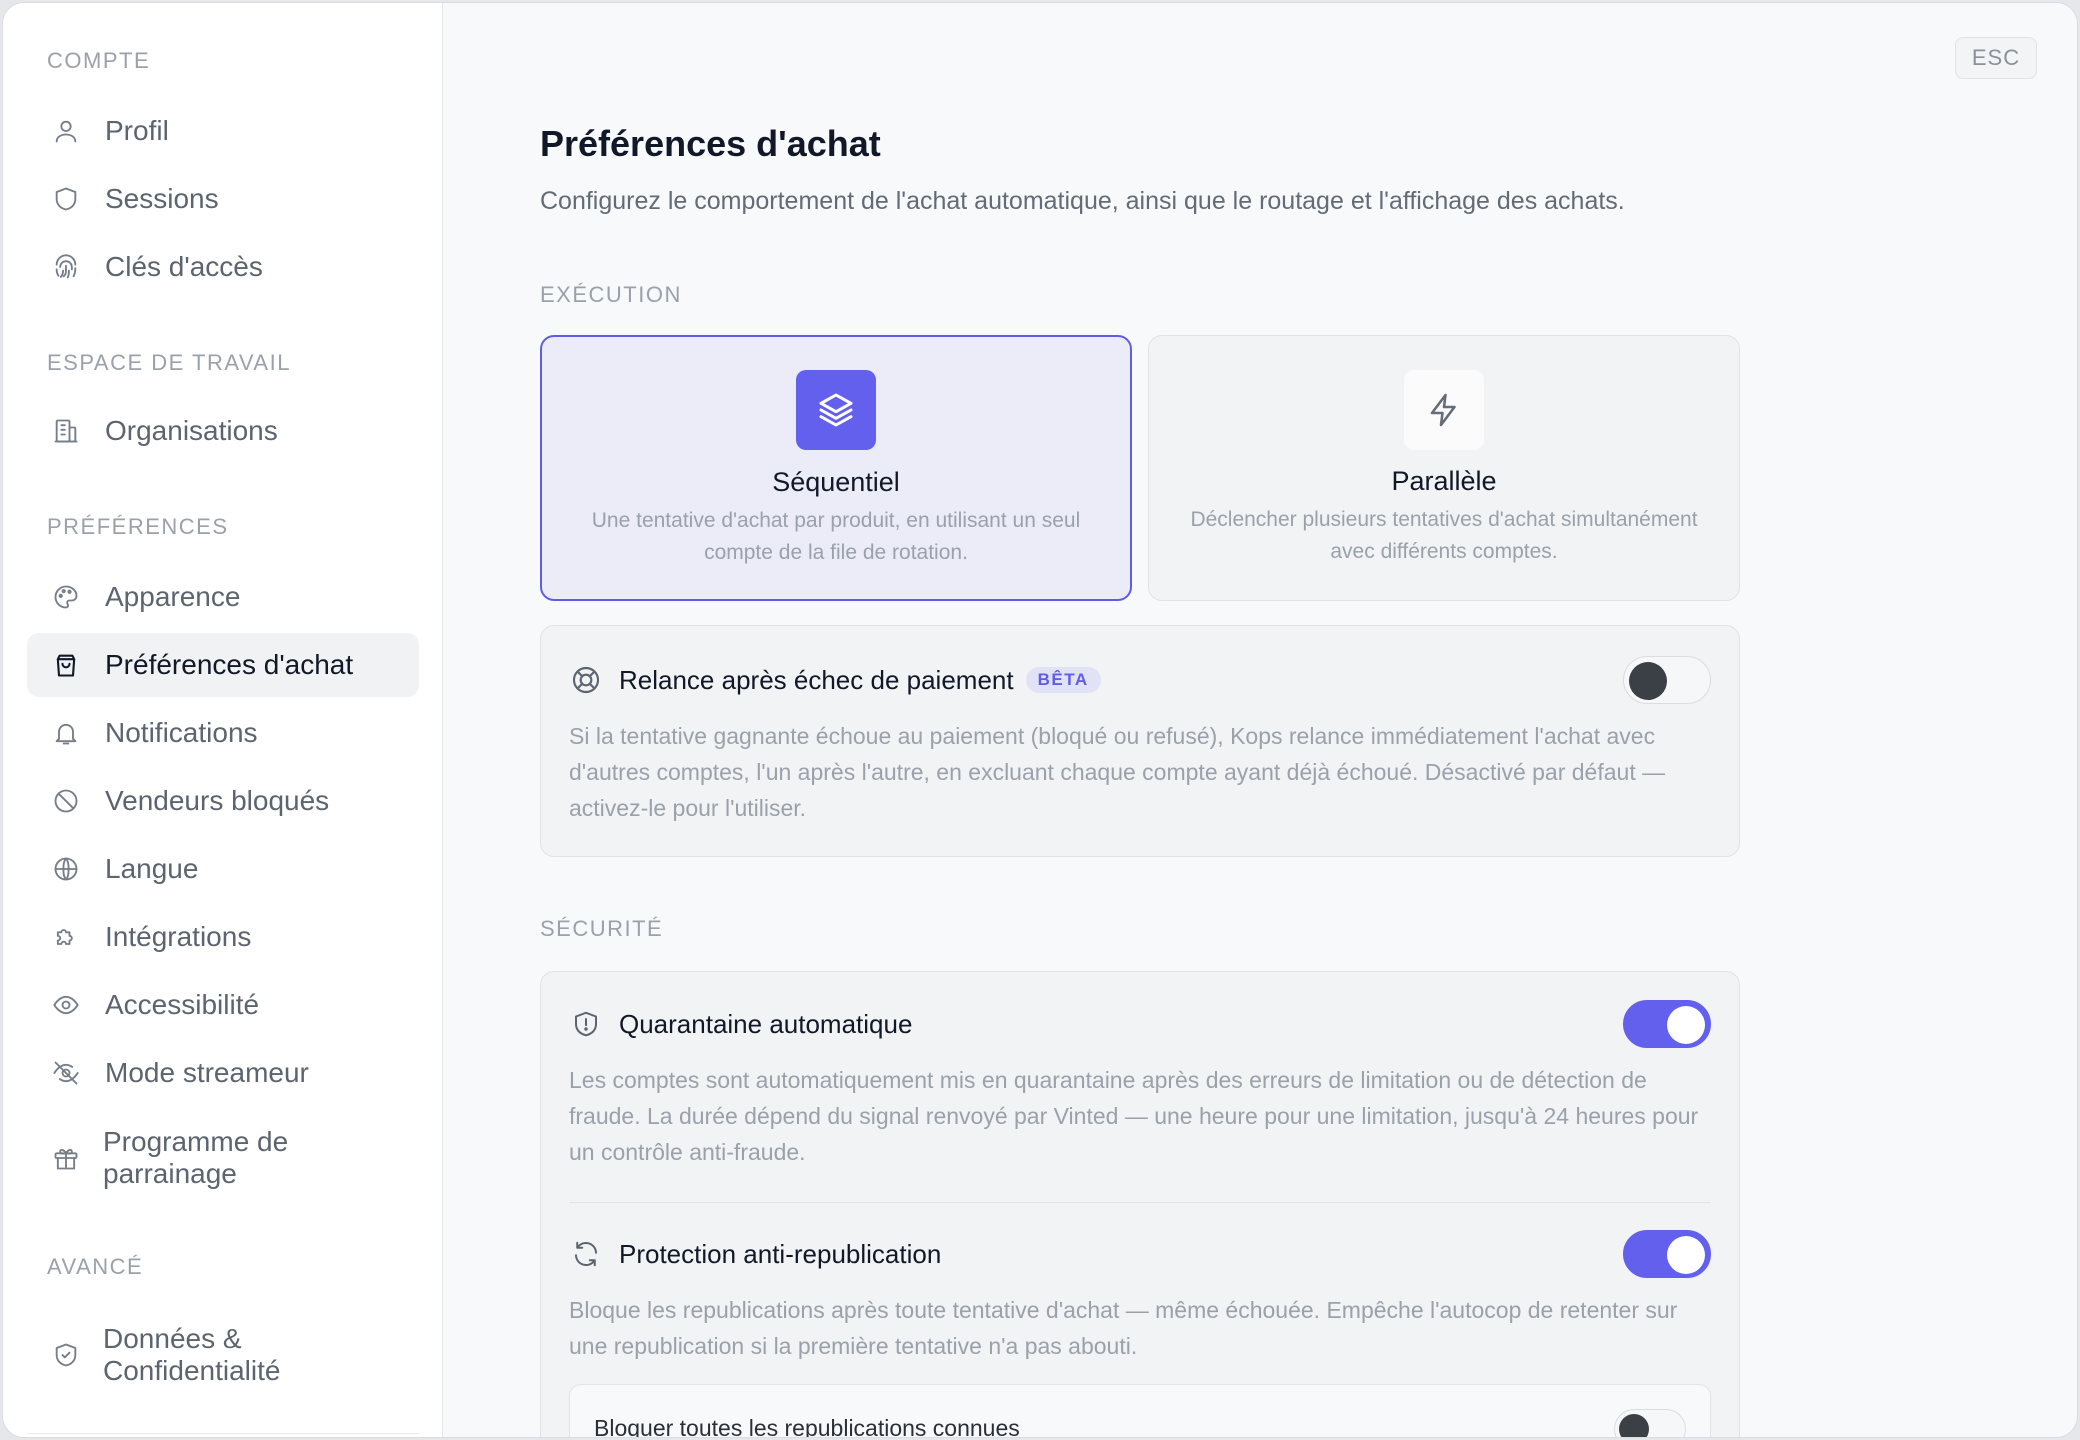 This screenshot has height=1440, width=2080. I want to click on sidebar-item-data-privacy: Données & Confidentialité, so click(223, 1355).